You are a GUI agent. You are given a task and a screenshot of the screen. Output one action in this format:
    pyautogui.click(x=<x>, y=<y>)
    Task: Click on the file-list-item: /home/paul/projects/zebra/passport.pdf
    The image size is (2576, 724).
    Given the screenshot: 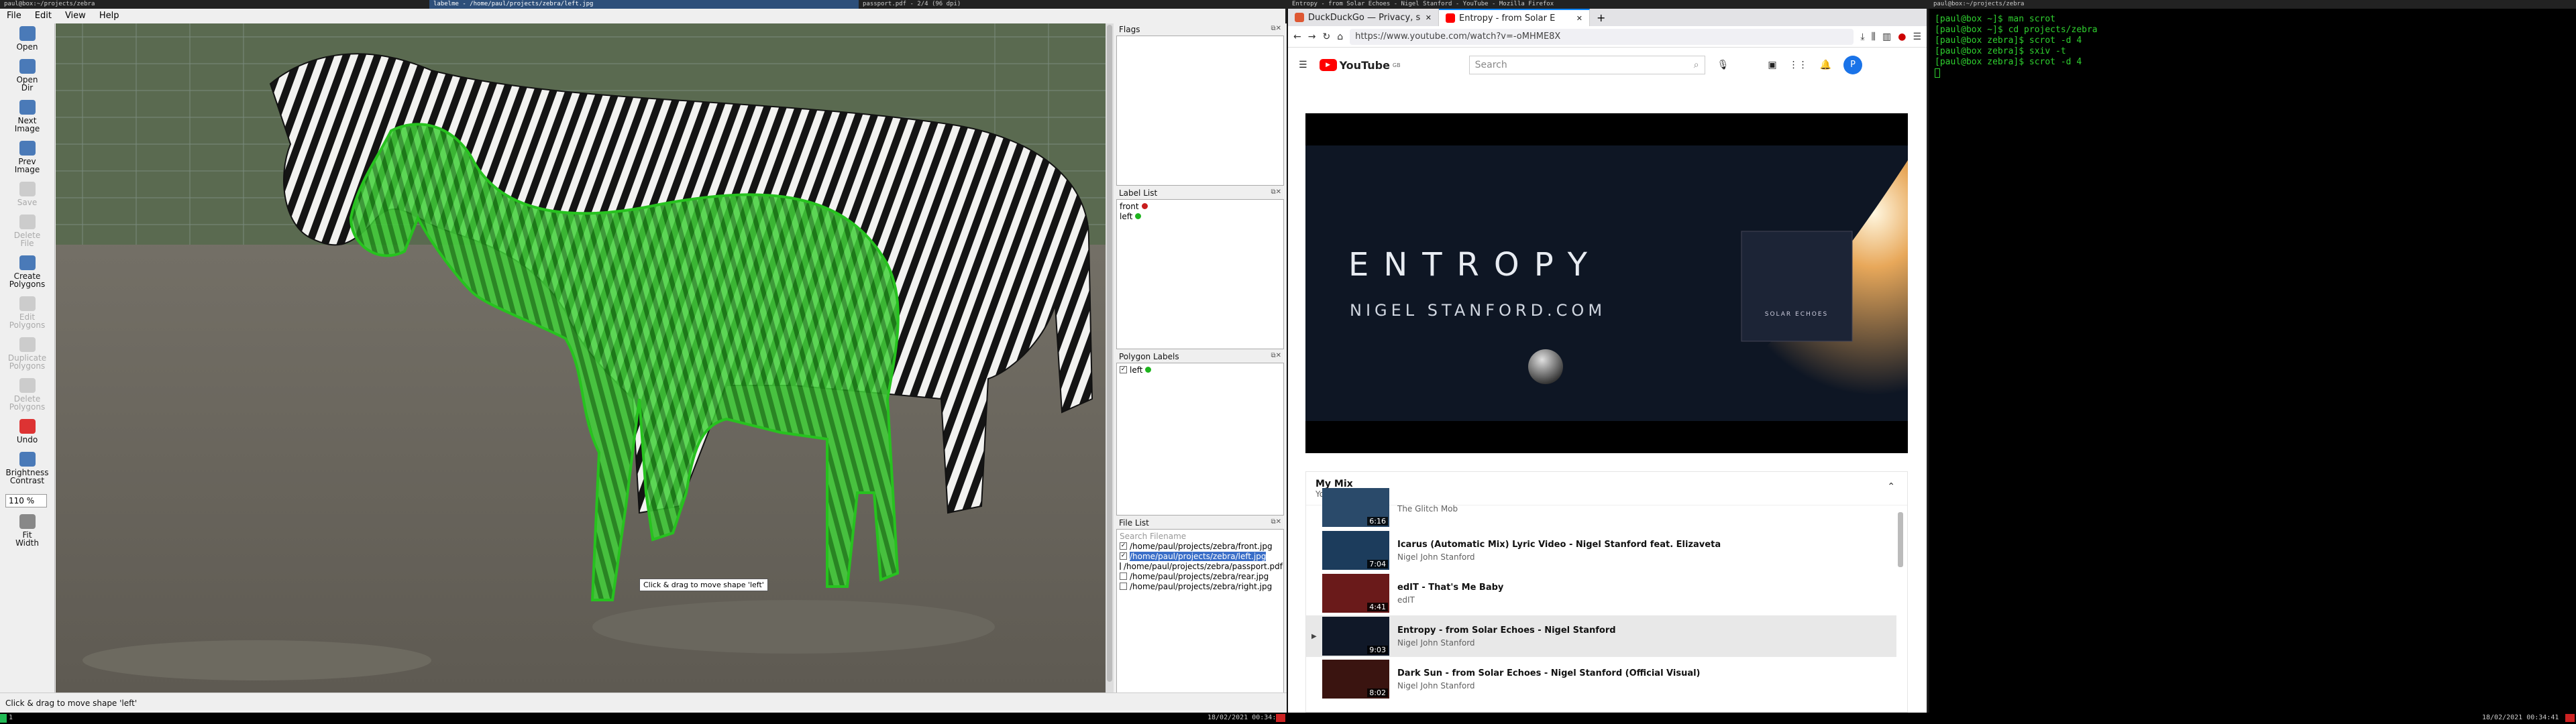 What is the action you would take?
    pyautogui.click(x=1201, y=566)
    